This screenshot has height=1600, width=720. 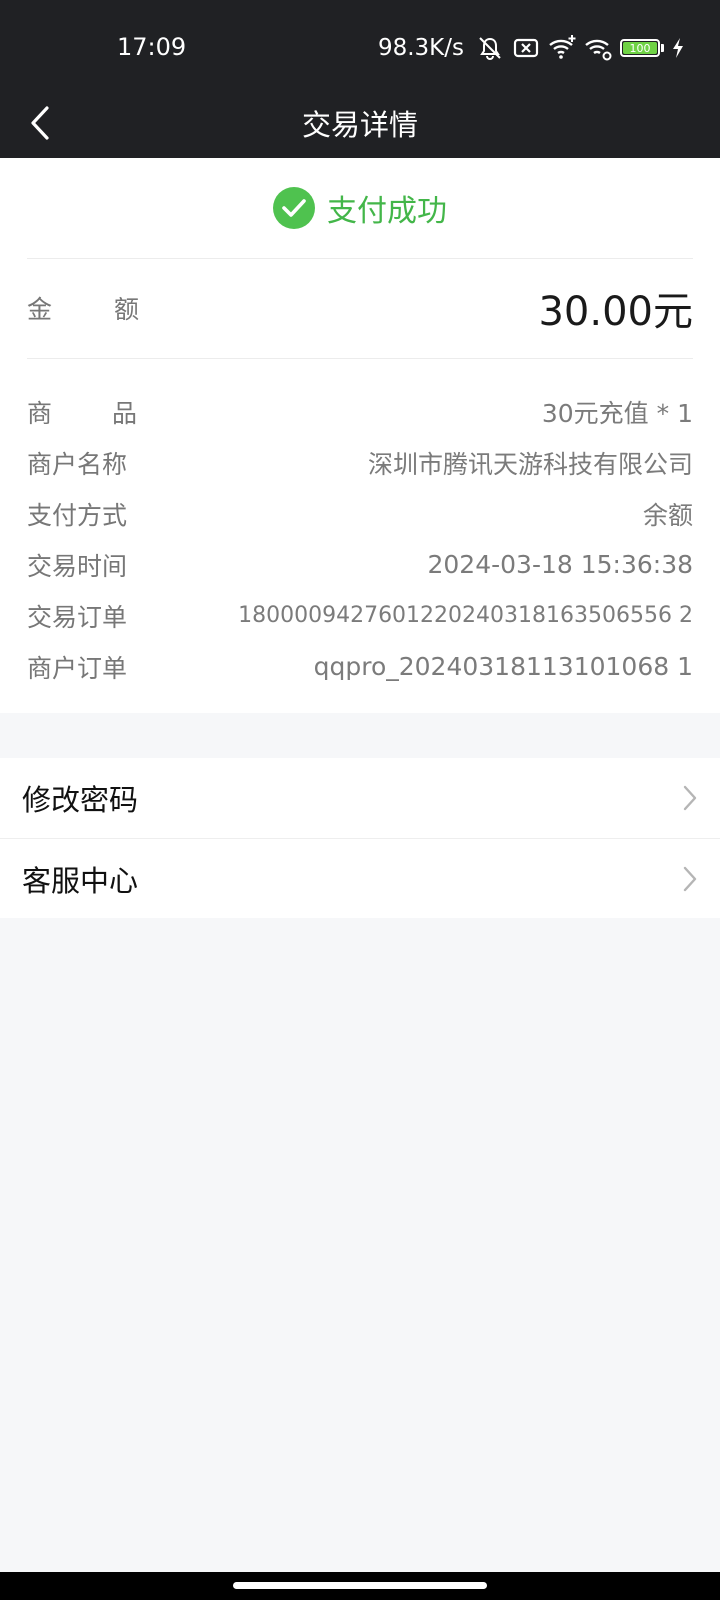 I want to click on amount-label: 金 额, so click(x=83, y=309).